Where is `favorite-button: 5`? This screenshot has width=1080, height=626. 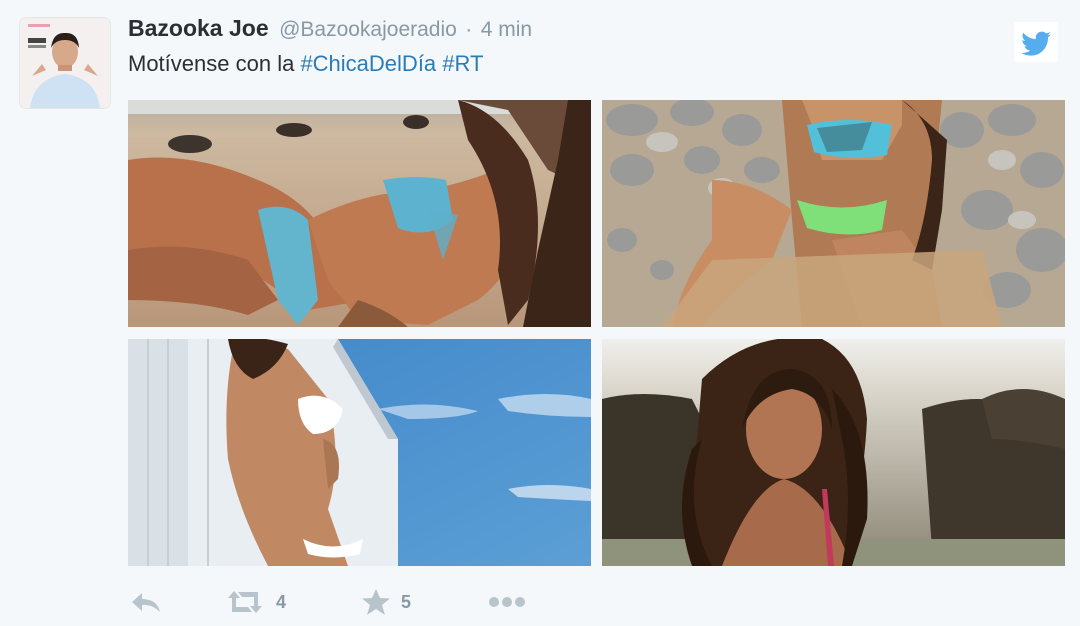
favorite-button: 5 is located at coordinates (386, 602).